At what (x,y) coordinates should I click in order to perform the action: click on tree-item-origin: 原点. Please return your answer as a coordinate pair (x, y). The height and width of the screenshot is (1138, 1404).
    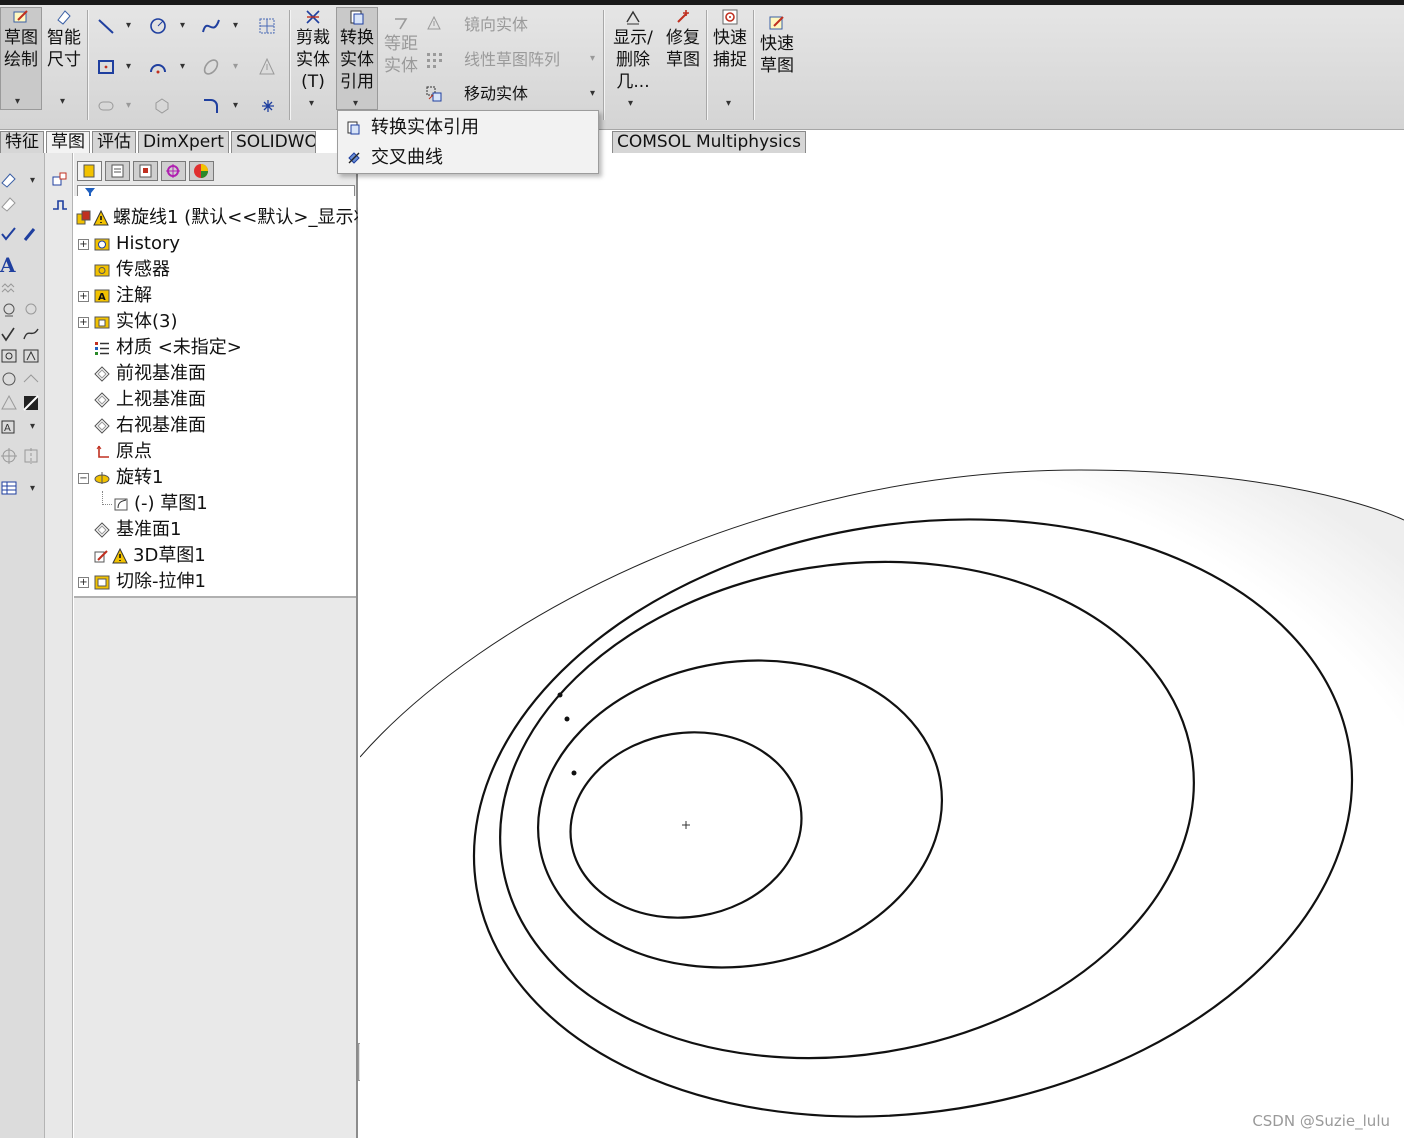
    Looking at the image, I should click on (218, 452).